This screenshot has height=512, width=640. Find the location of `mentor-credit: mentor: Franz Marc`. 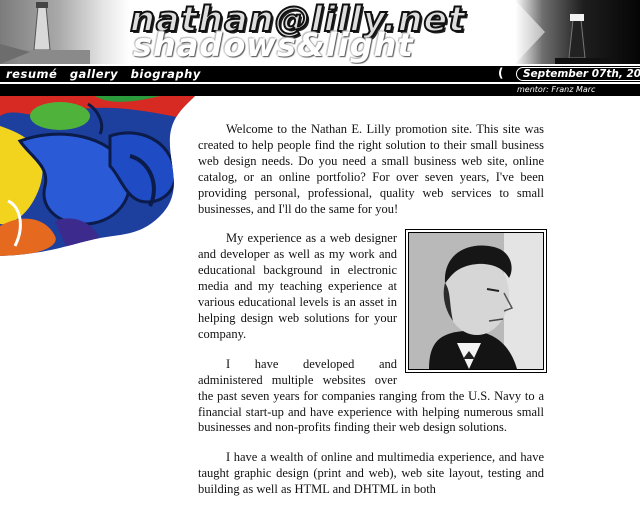

mentor-credit: mentor: Franz Marc is located at coordinates (556, 89).